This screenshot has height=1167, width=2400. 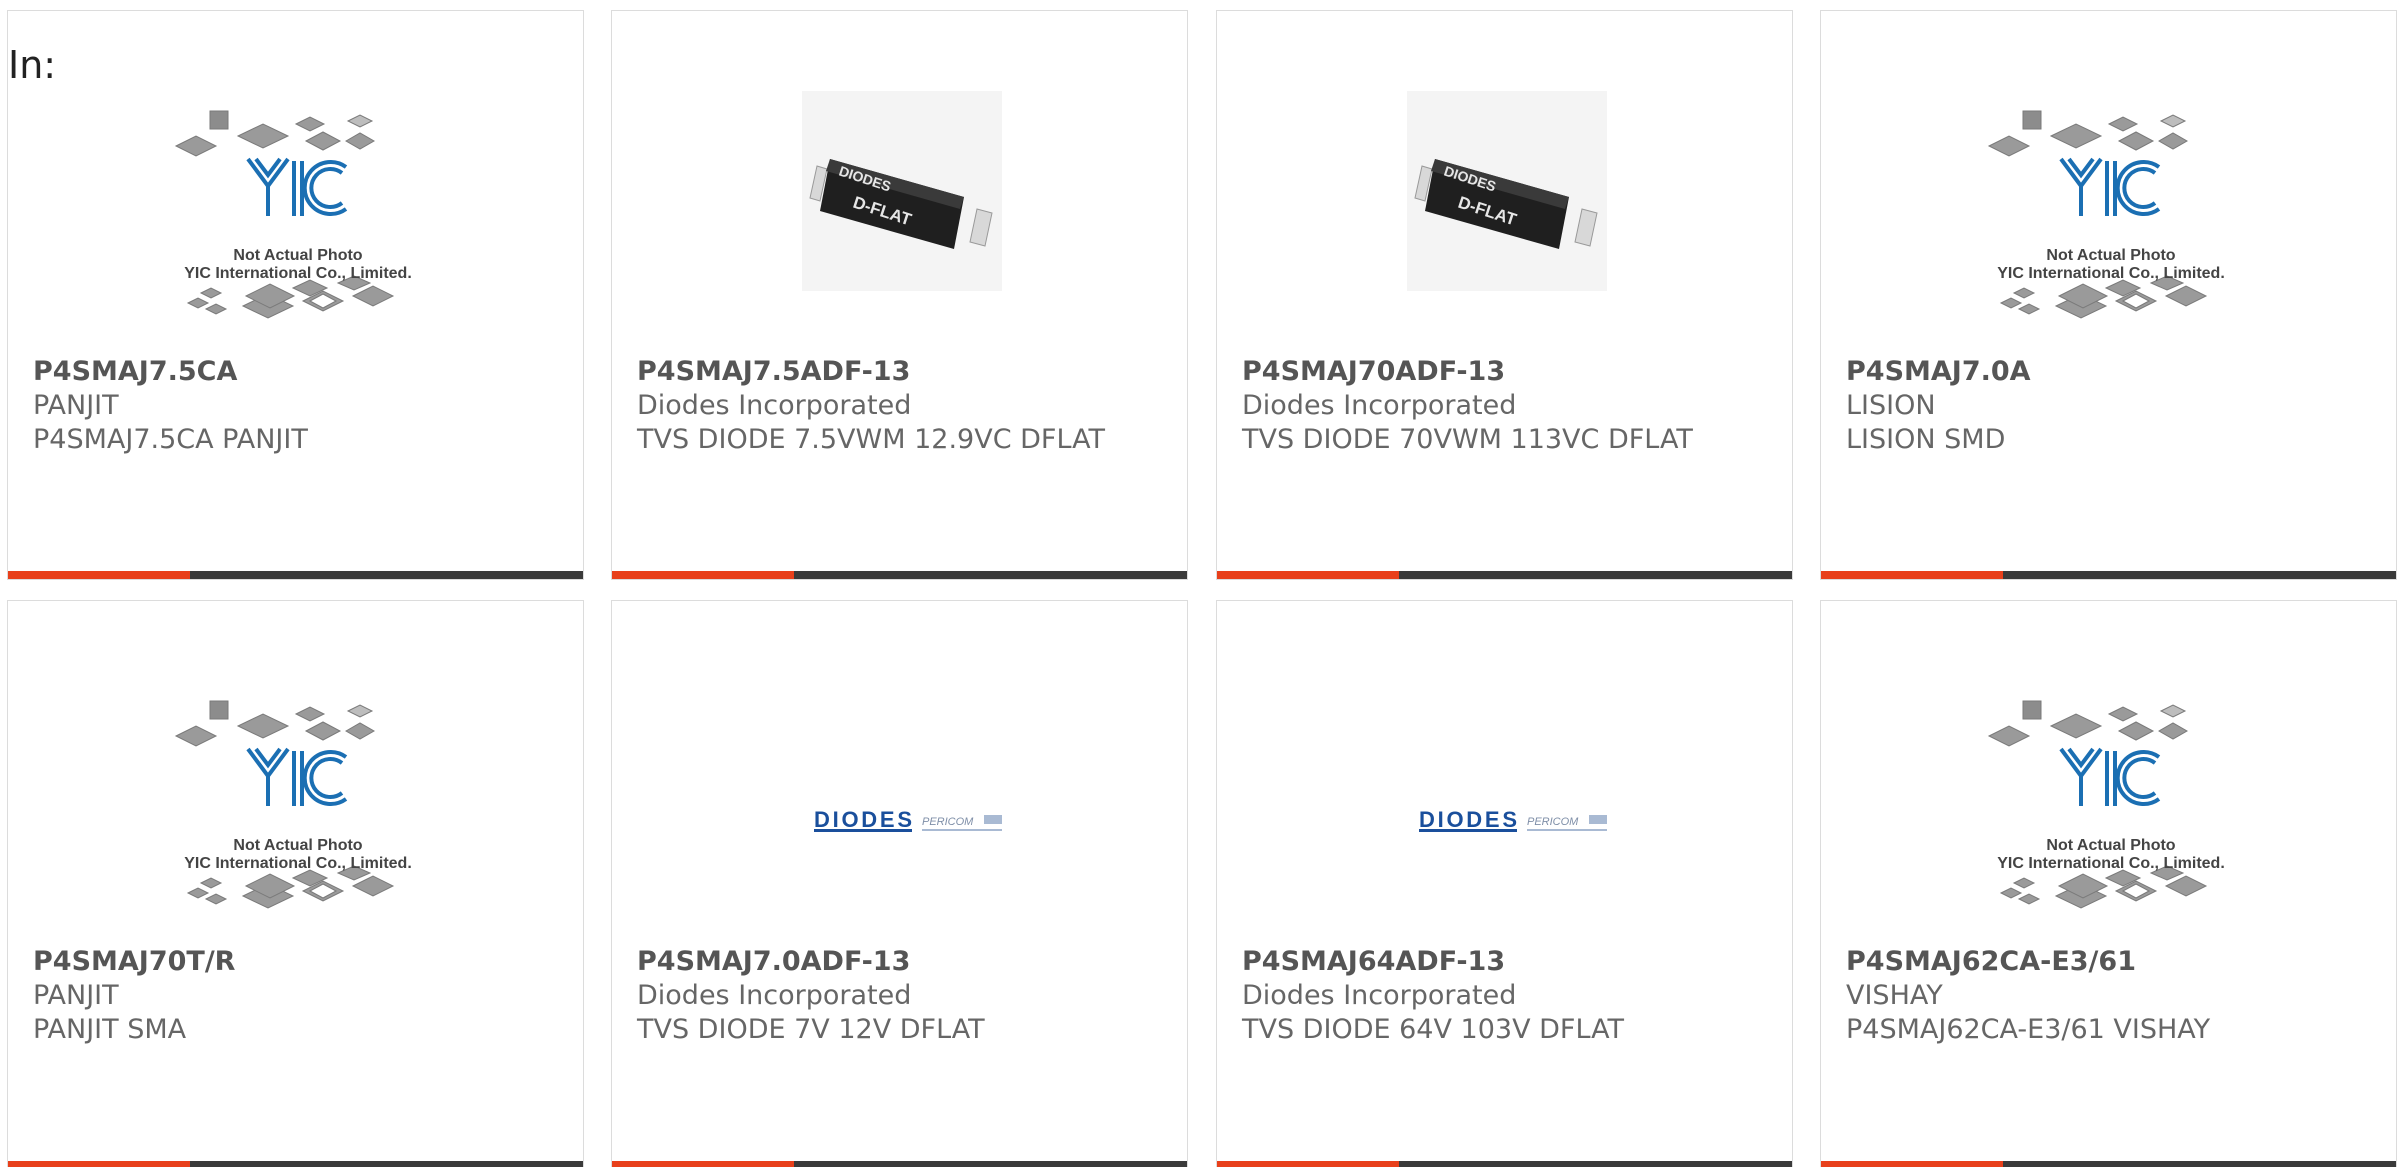 I want to click on part-number: P4SMAJ7.5ADF-13, so click(x=899, y=372).